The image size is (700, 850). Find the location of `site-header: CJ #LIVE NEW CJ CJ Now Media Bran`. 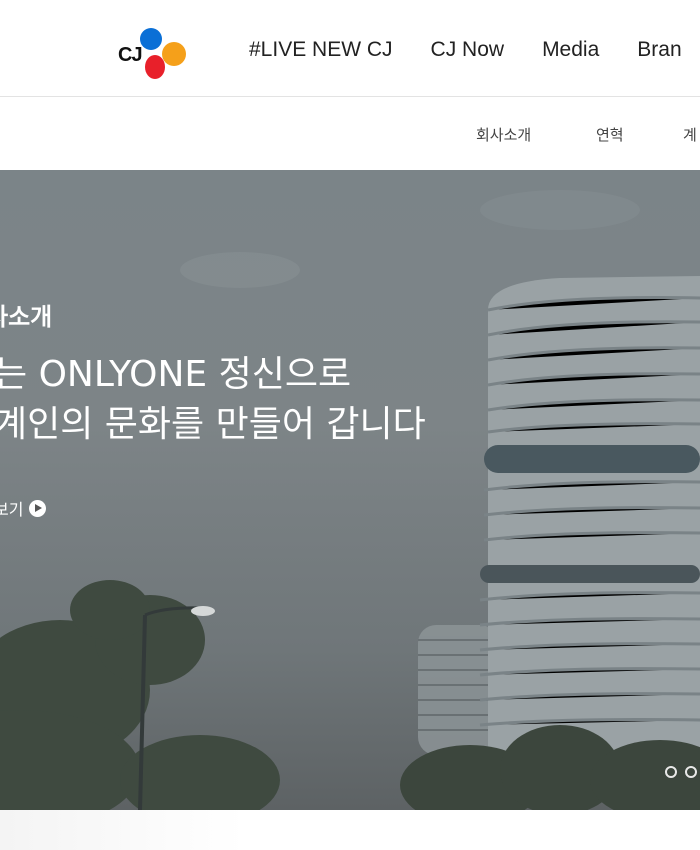

site-header: CJ #LIVE NEW CJ CJ Now Media Bran is located at coordinates (350, 48).